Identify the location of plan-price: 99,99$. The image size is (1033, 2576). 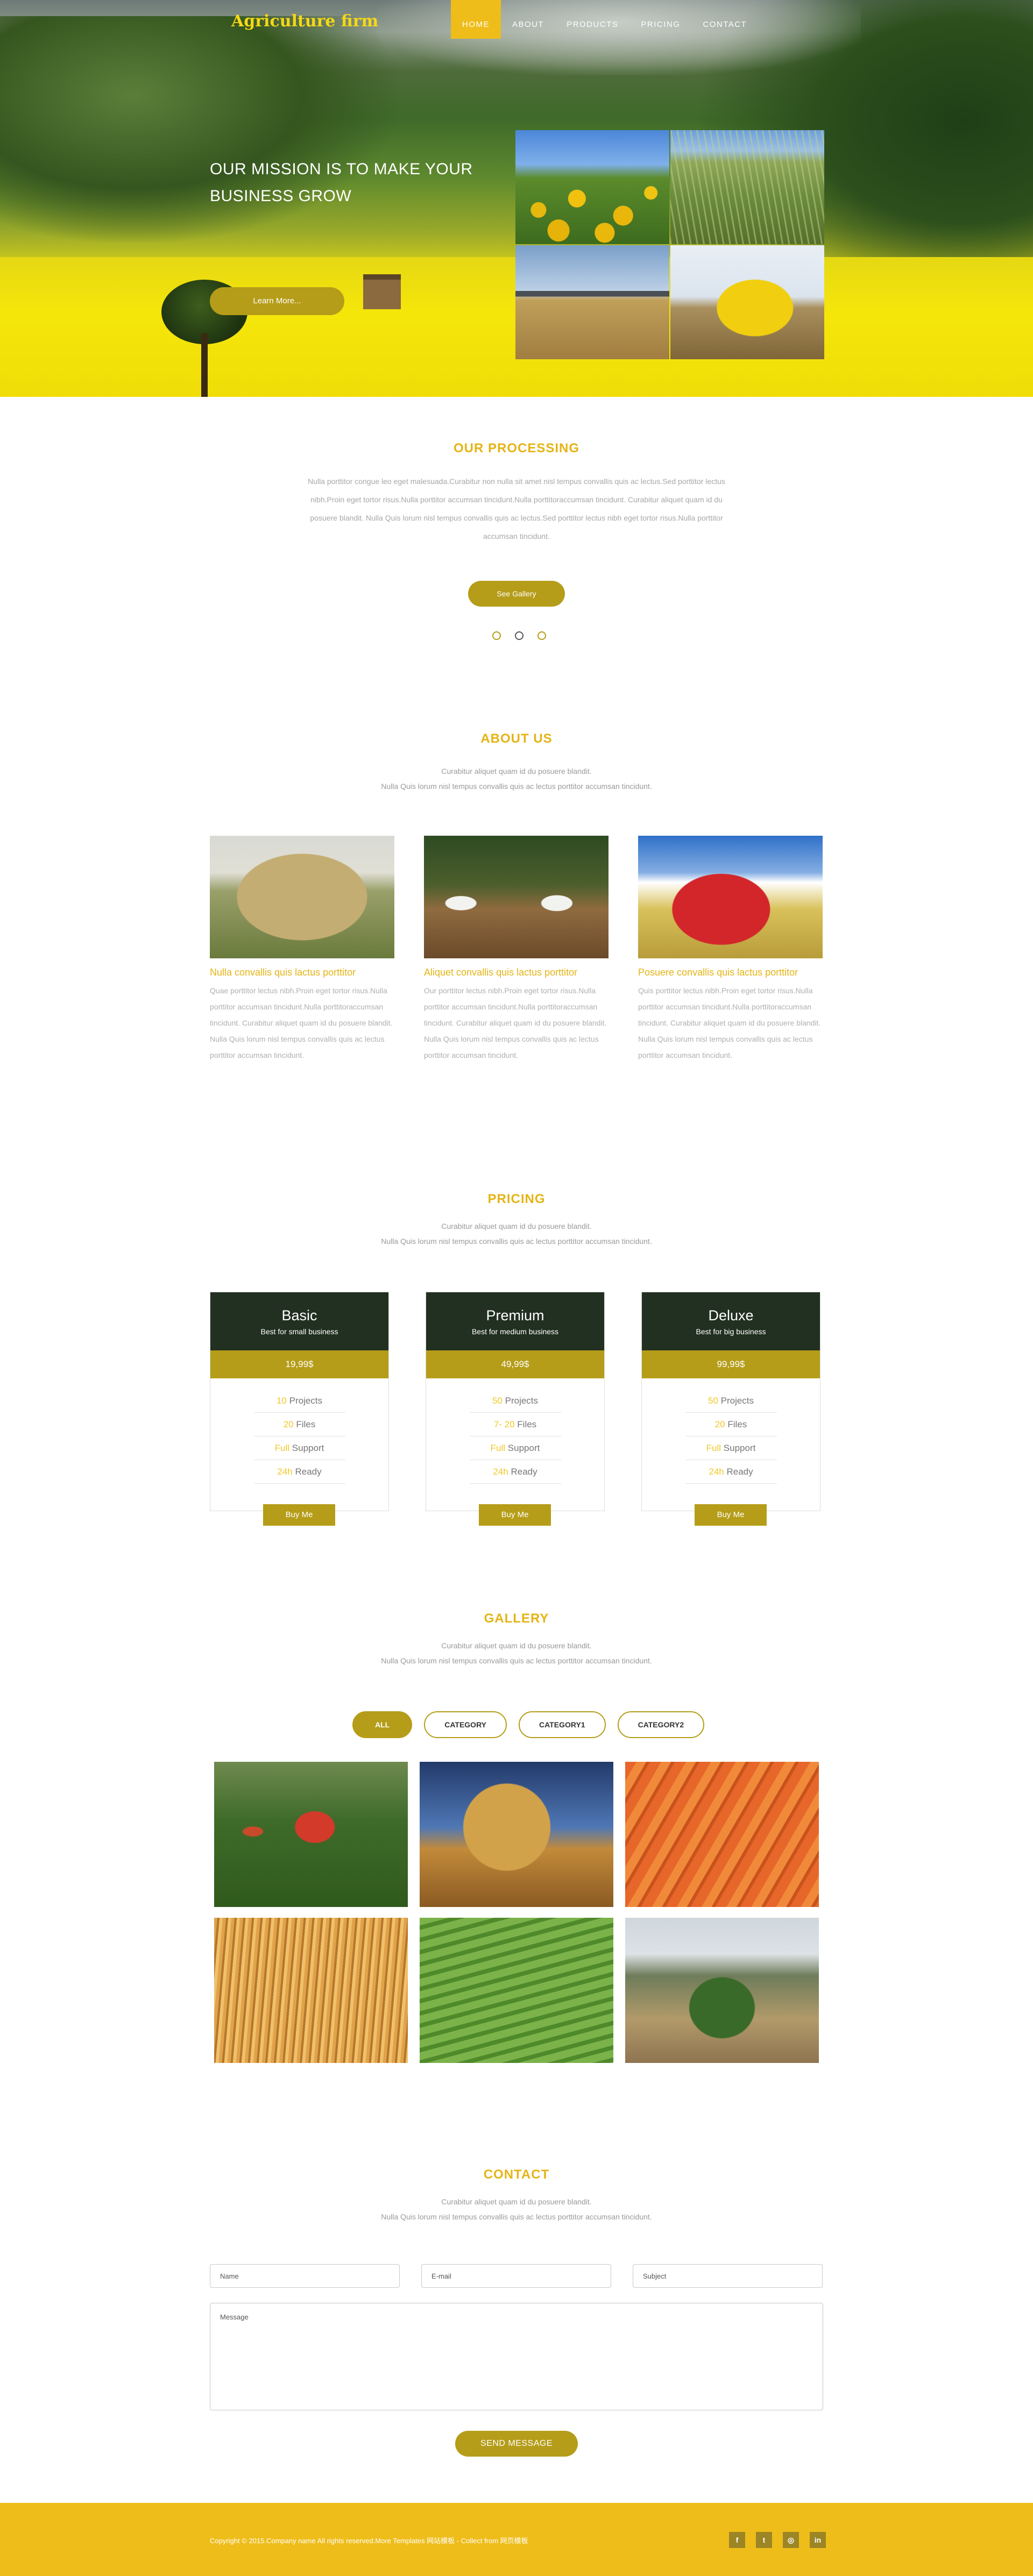
(731, 1364).